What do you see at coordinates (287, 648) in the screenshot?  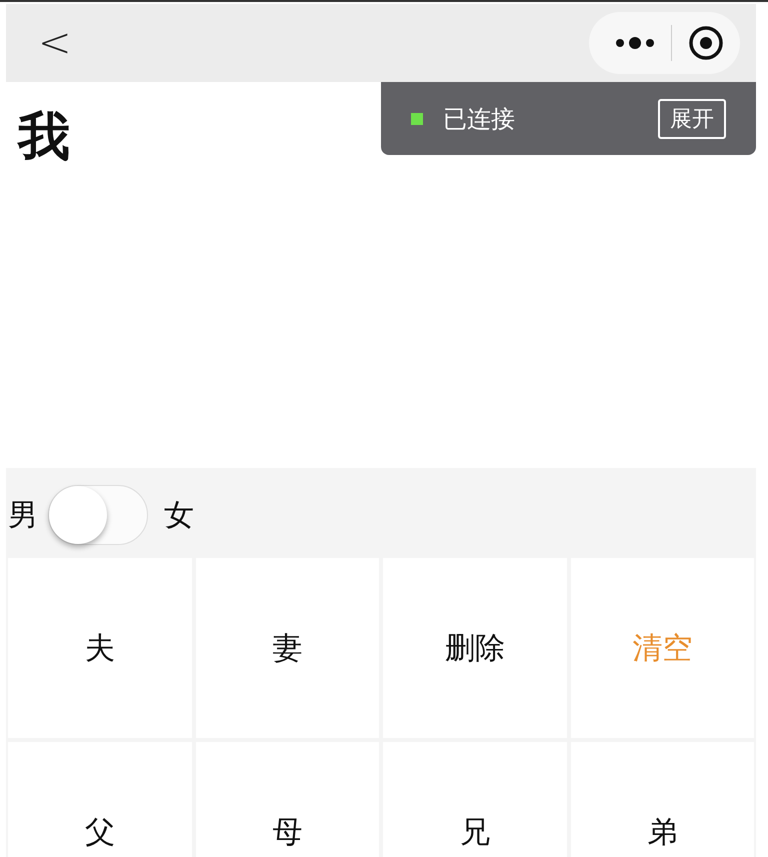 I see `keypad-key: 妻` at bounding box center [287, 648].